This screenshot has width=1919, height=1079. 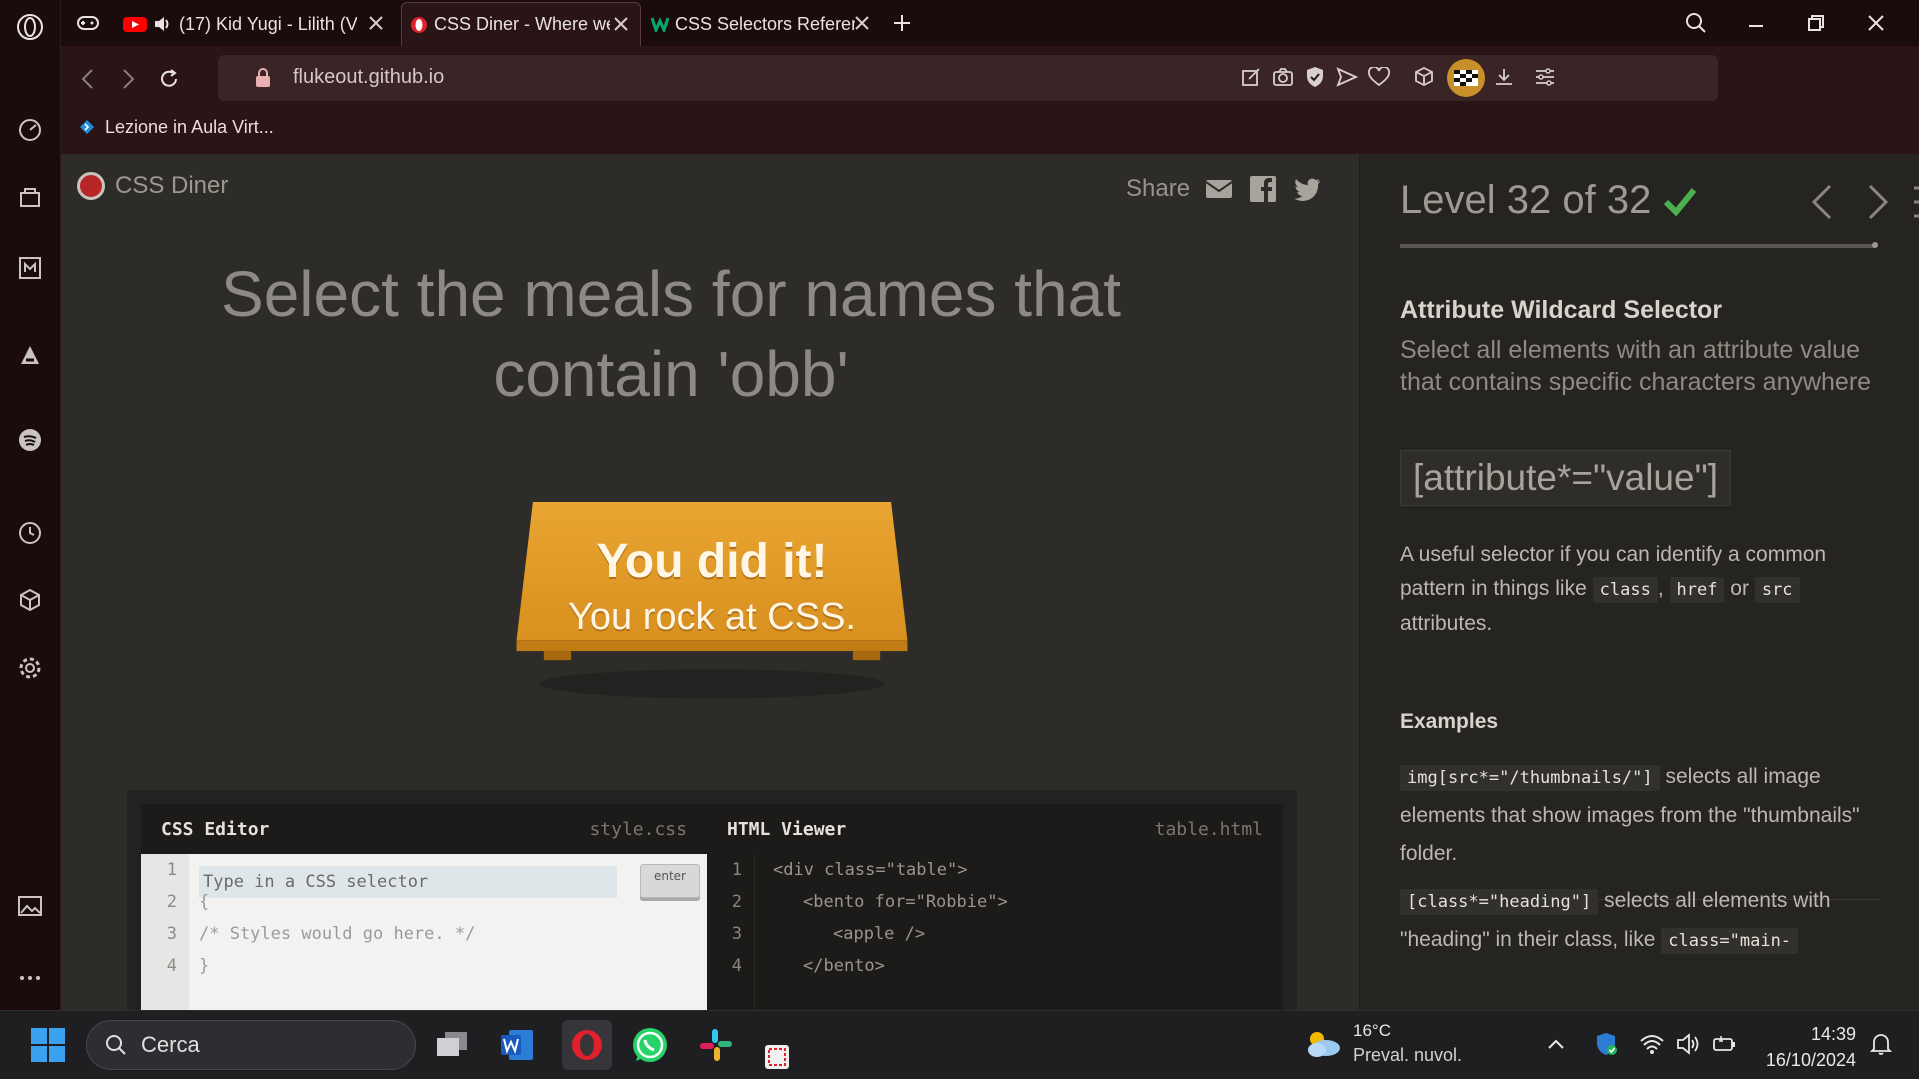 I want to click on tab-css-diner: CSS Diner - Where we feast, so click(x=521, y=24).